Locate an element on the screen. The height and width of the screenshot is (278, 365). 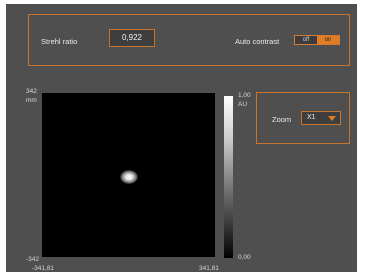
strehl-ratio-label: Strehl ratio is located at coordinates (59, 41).